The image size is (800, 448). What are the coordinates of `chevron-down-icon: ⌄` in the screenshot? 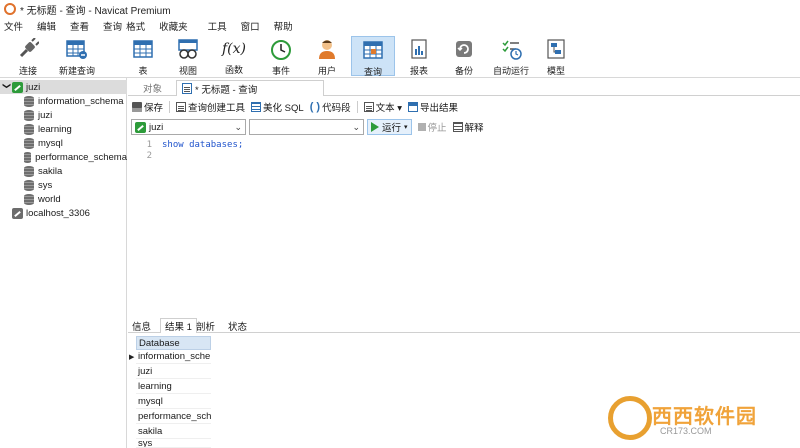 It's located at (356, 127).